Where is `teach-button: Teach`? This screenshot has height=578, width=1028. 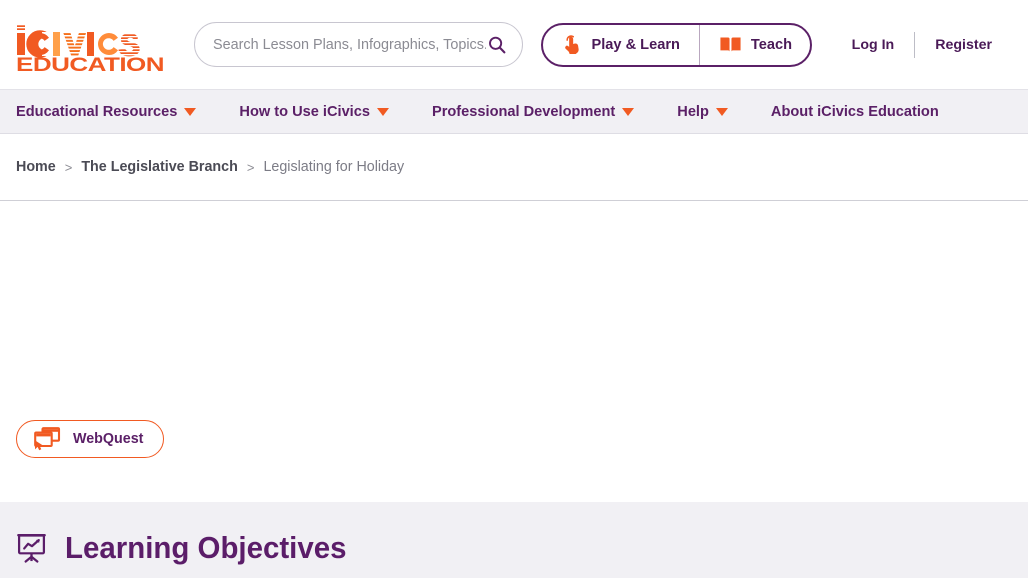
teach-button: Teach is located at coordinates (755, 45).